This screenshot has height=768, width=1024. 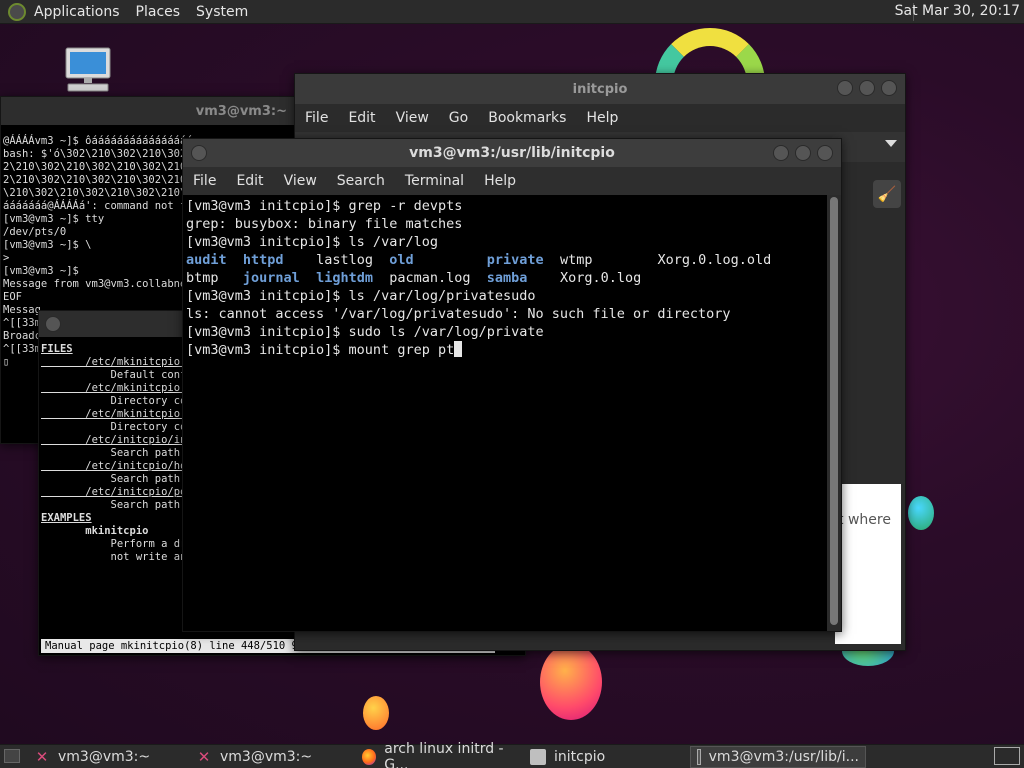 What do you see at coordinates (868, 564) in the screenshot?
I see `file-view-area` at bounding box center [868, 564].